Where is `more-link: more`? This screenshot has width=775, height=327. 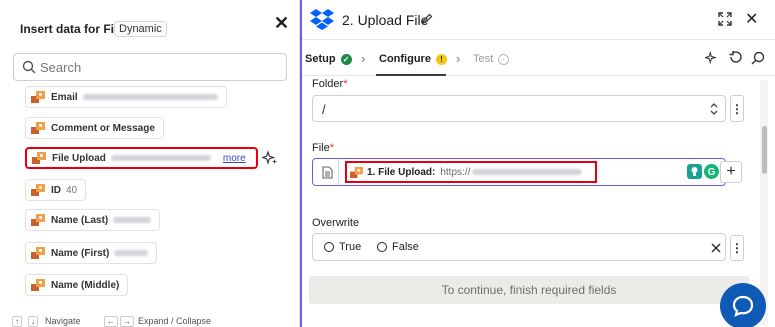 more-link: more is located at coordinates (234, 158).